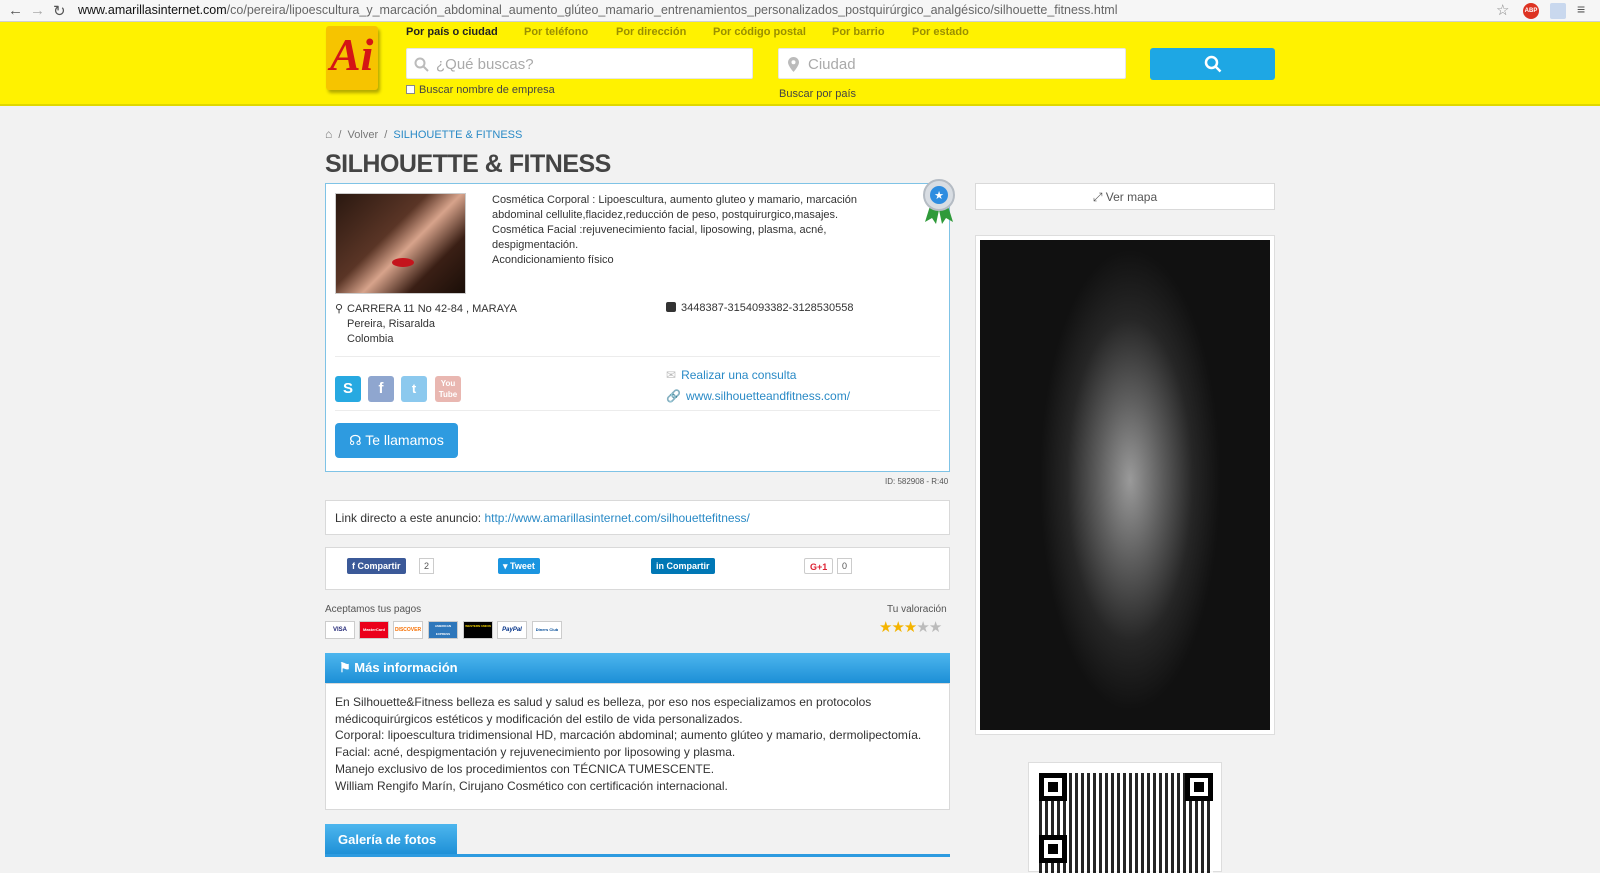  What do you see at coordinates (759, 32) in the screenshot?
I see `tab-postal-code: Por código postal` at bounding box center [759, 32].